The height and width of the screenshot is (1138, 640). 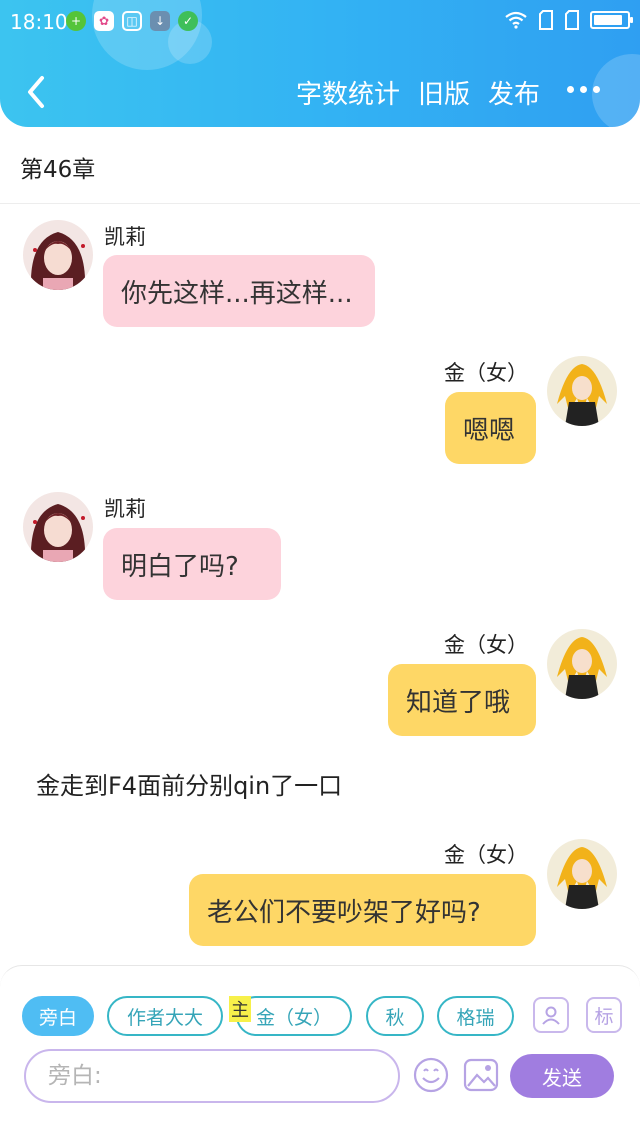 I want to click on role-chip-qiu: 秋, so click(x=395, y=1016).